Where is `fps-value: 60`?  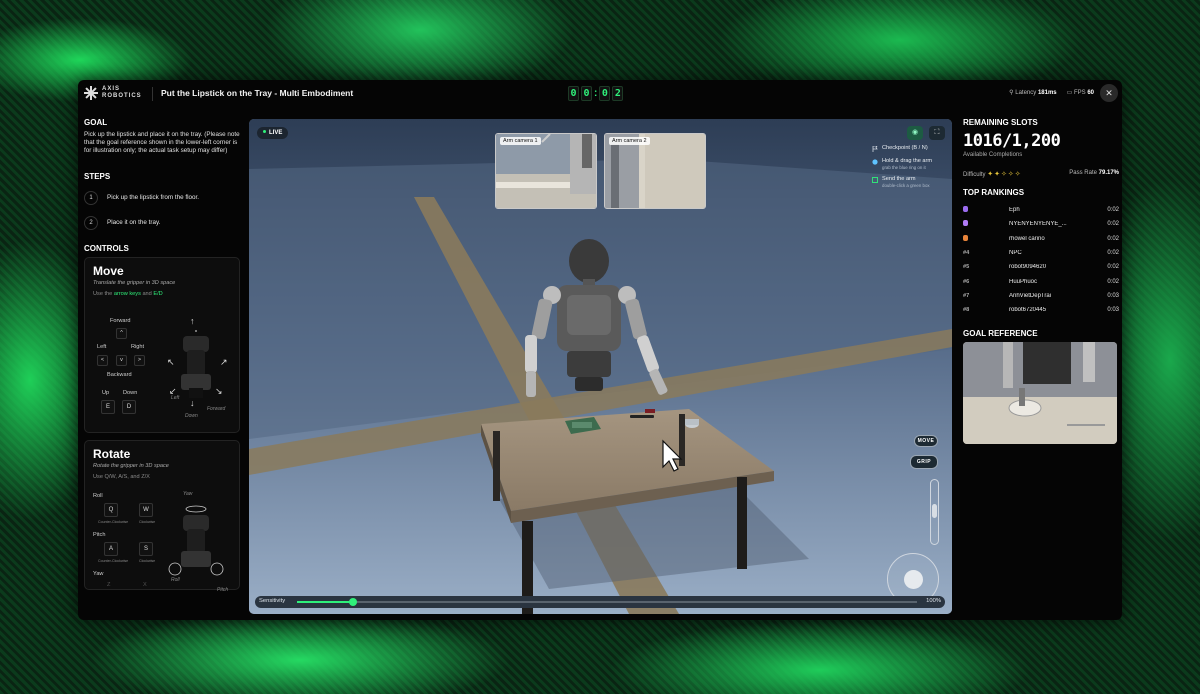 fps-value: 60 is located at coordinates (1090, 93).